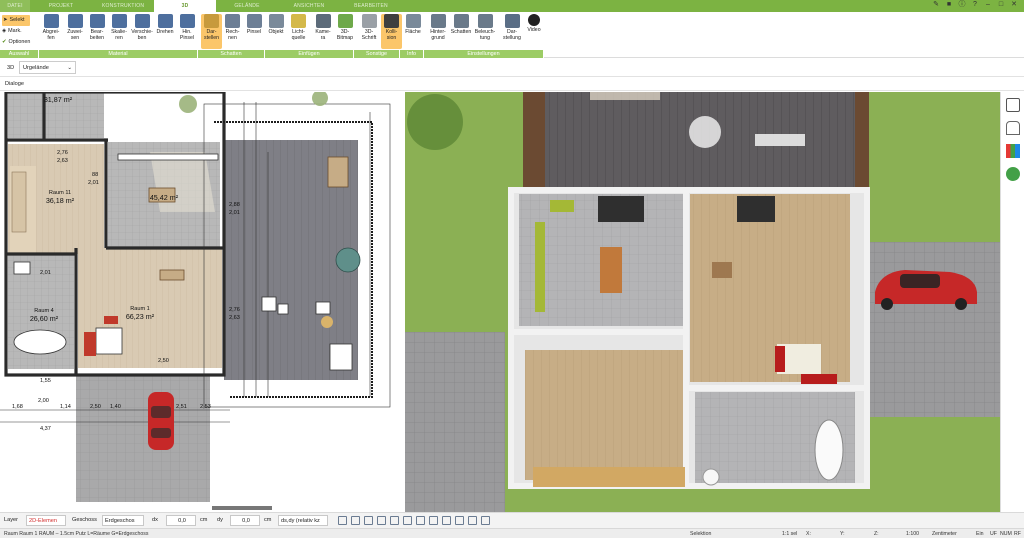 Image resolution: width=1024 pixels, height=538 pixels. I want to click on maximize-icon: □, so click(1001, 5).